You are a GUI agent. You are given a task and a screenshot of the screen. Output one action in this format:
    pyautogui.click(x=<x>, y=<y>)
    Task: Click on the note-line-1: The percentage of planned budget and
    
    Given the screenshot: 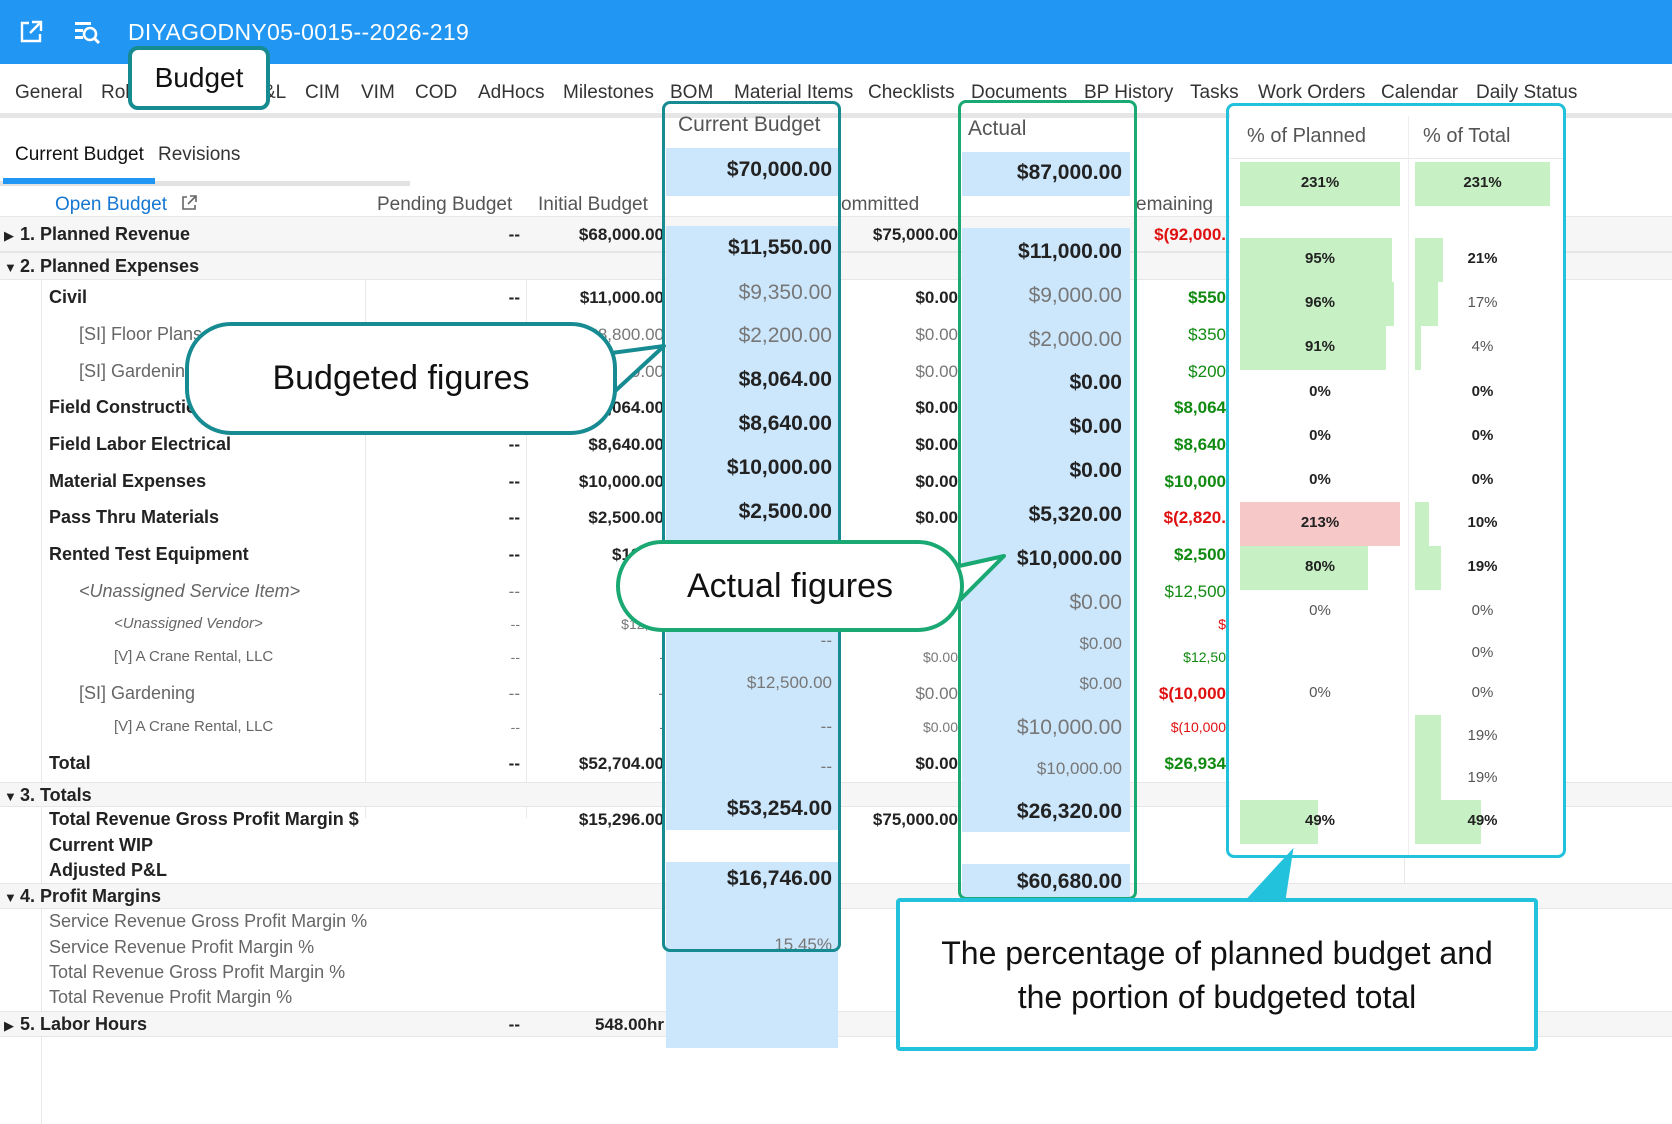 What is the action you would take?
    pyautogui.click(x=1217, y=952)
    